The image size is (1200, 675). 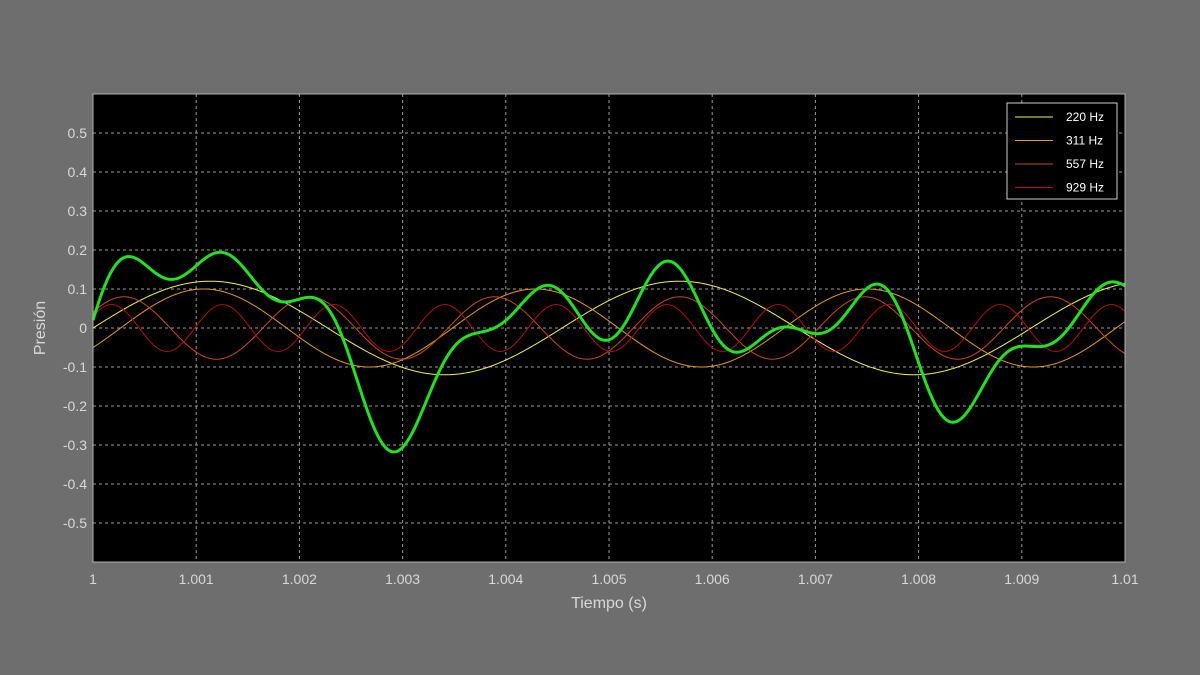 I want to click on x-tick-label: 1.006, so click(x=712, y=579).